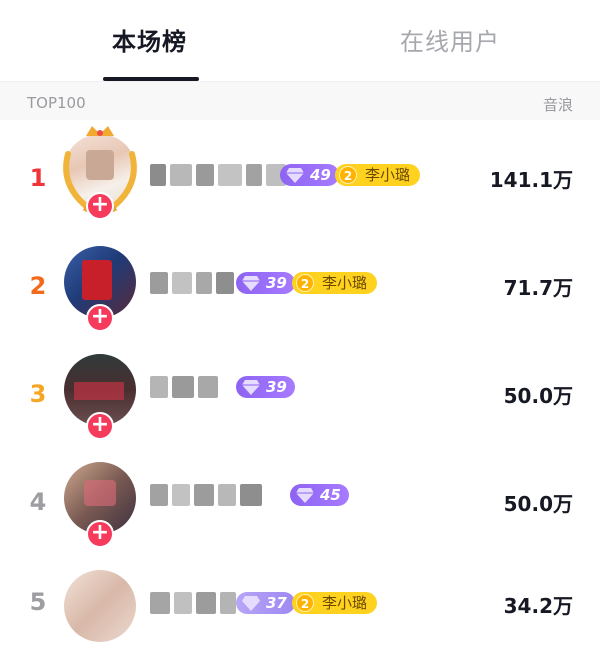 The width and height of the screenshot is (600, 664). I want to click on sound-wave-value: 141.1万, so click(531, 179).